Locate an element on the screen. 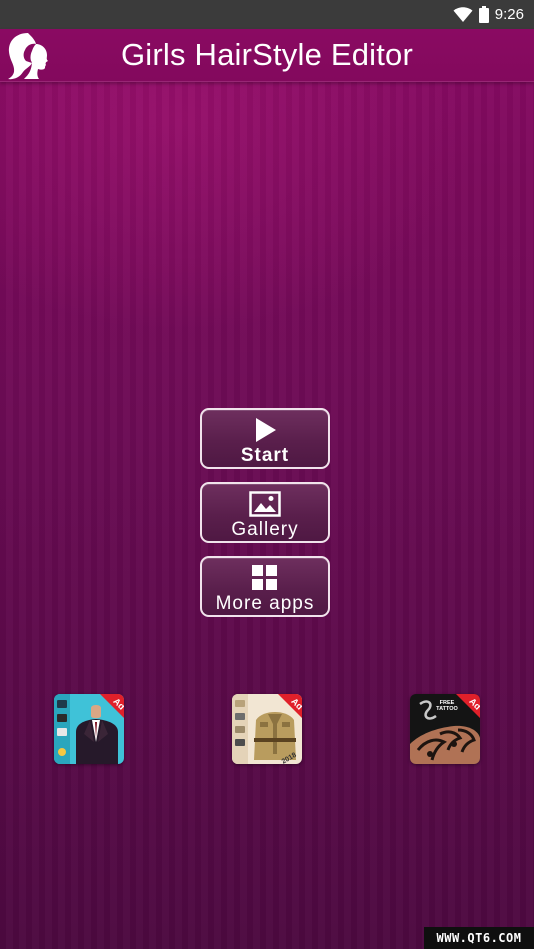 The height and width of the screenshot is (949, 534). wifi-icon is located at coordinates (463, 14).